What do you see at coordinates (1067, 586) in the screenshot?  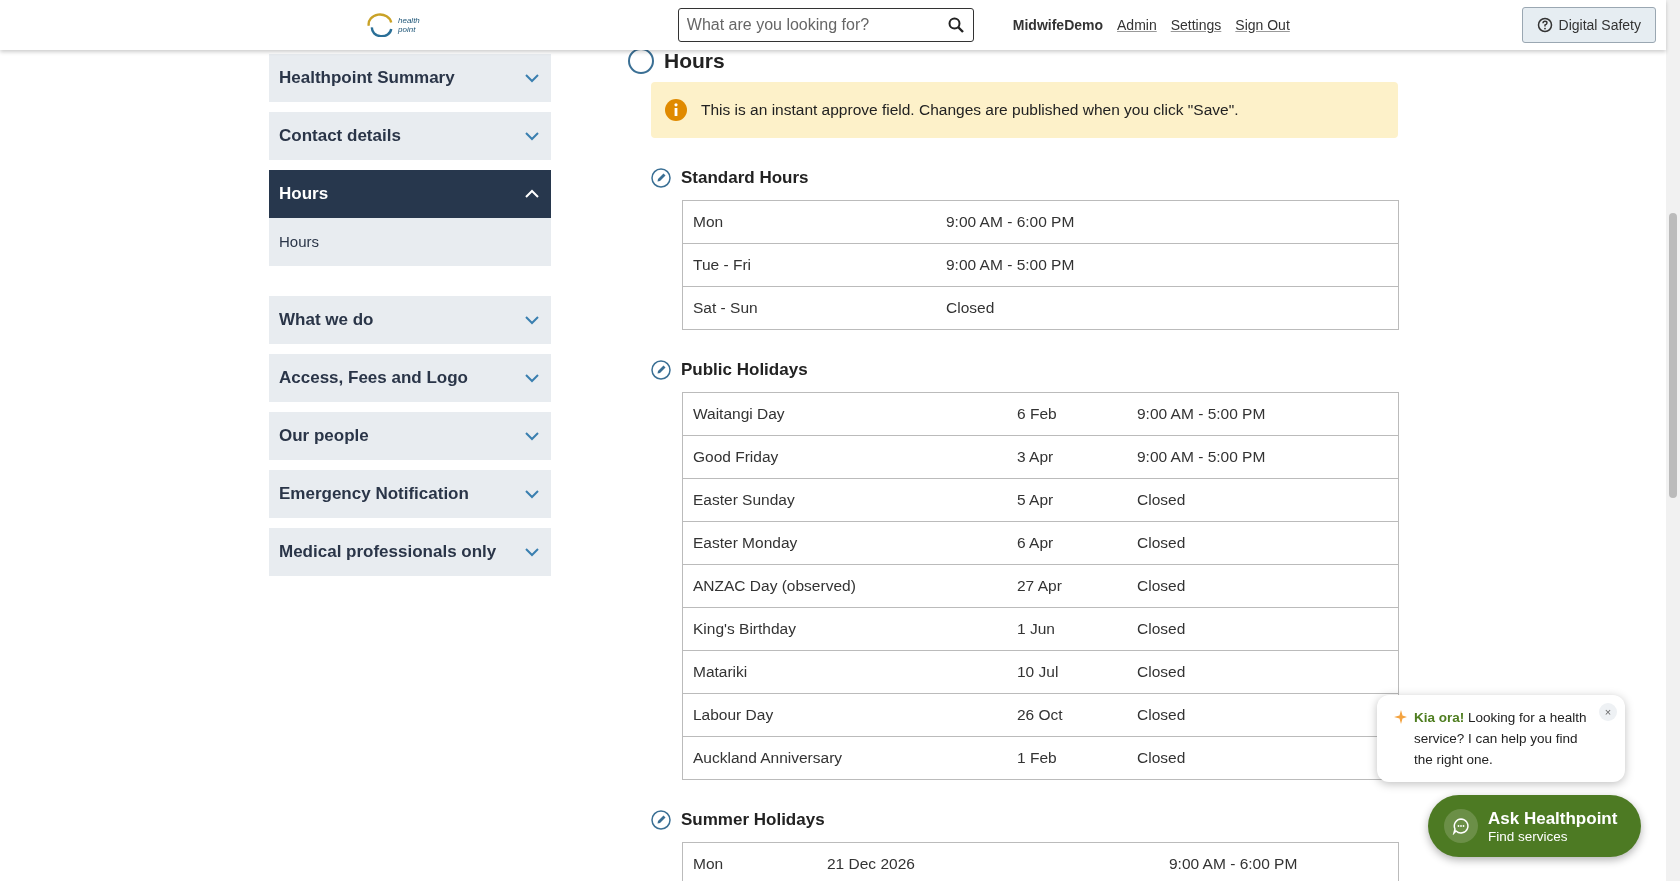 I see `table-cell: 27 Apr` at bounding box center [1067, 586].